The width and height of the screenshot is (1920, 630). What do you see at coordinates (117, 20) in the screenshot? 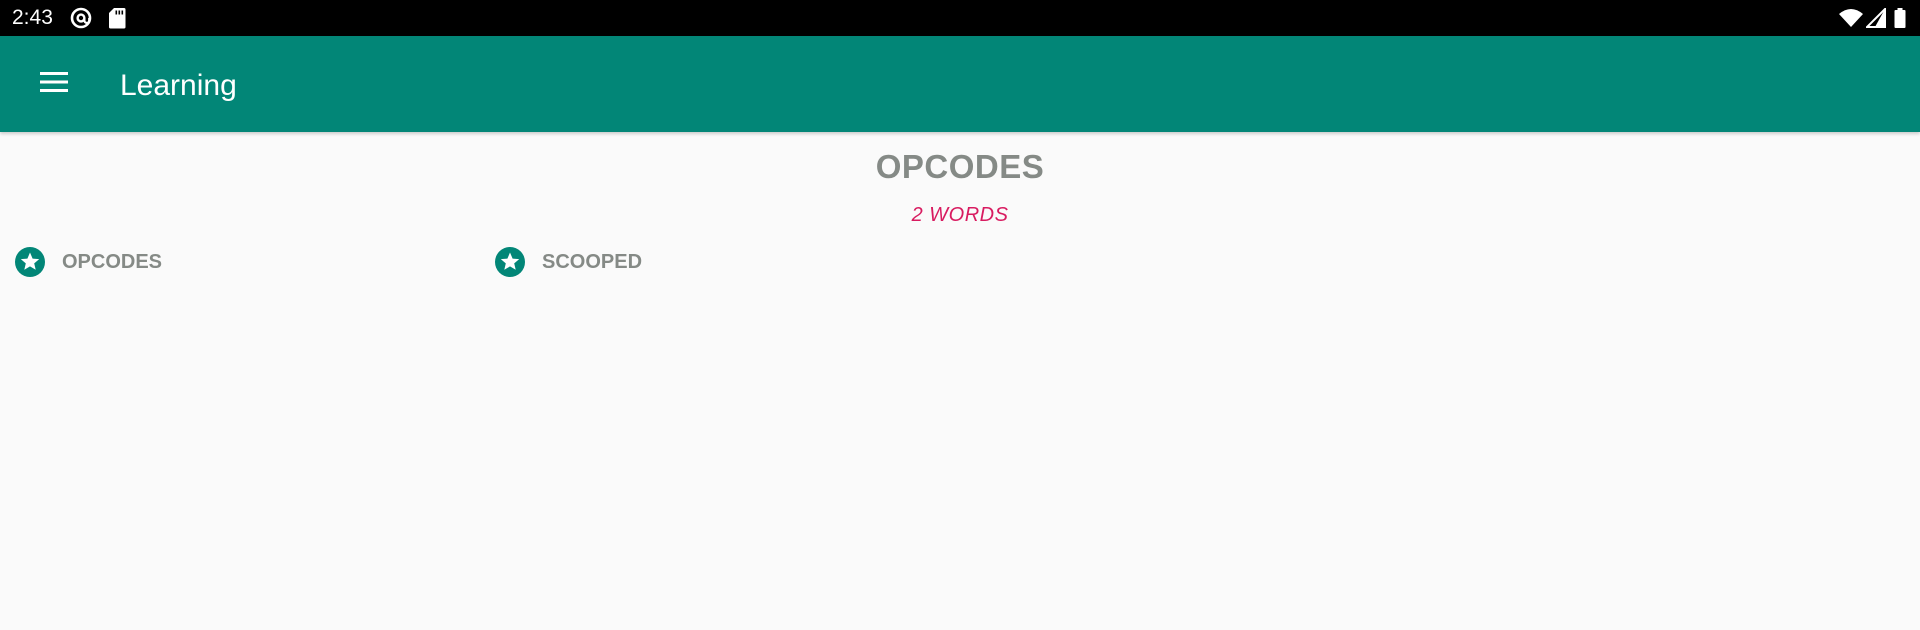
I see `sd-card-icon` at bounding box center [117, 20].